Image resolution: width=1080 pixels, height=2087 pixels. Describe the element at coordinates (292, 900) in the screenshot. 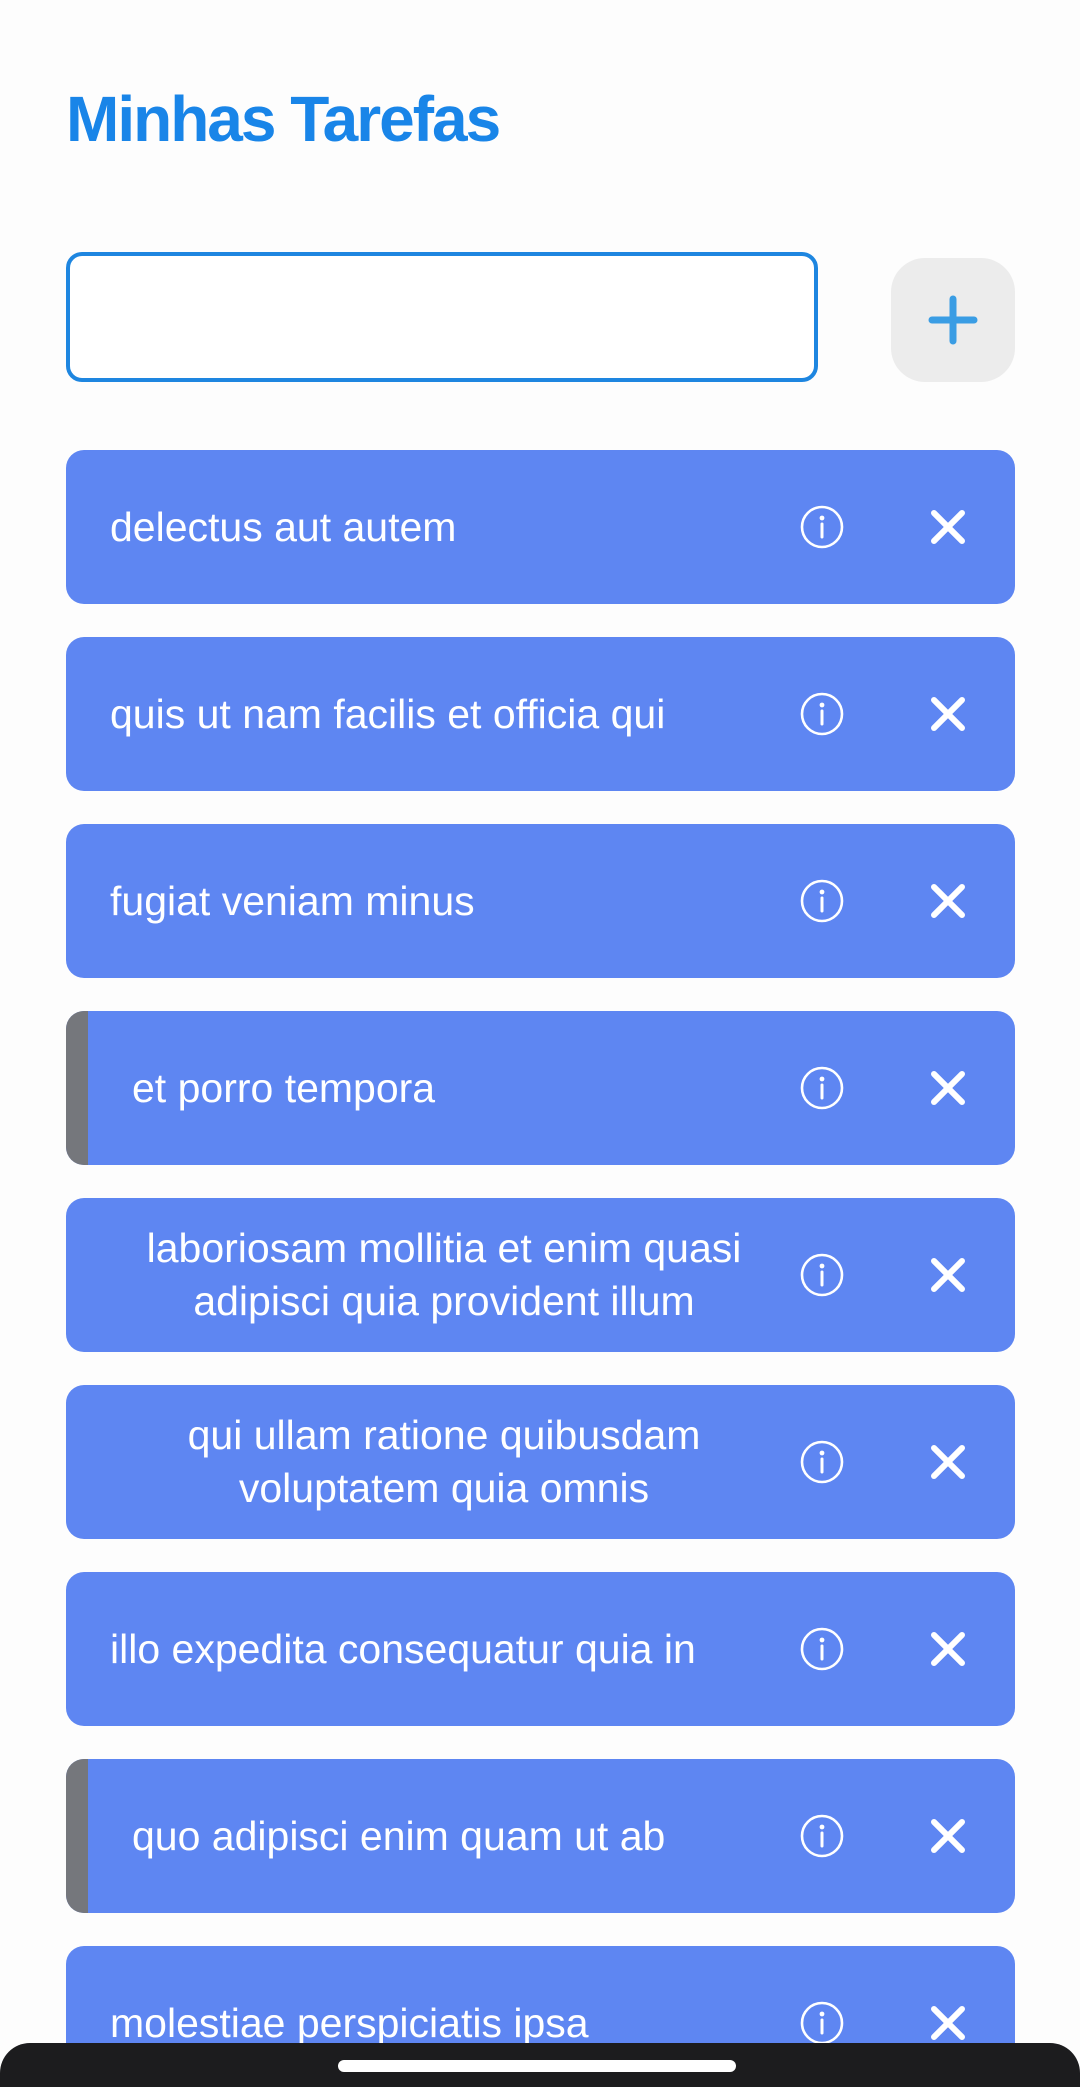

I see `task-title: fugiat veniam minus` at that location.